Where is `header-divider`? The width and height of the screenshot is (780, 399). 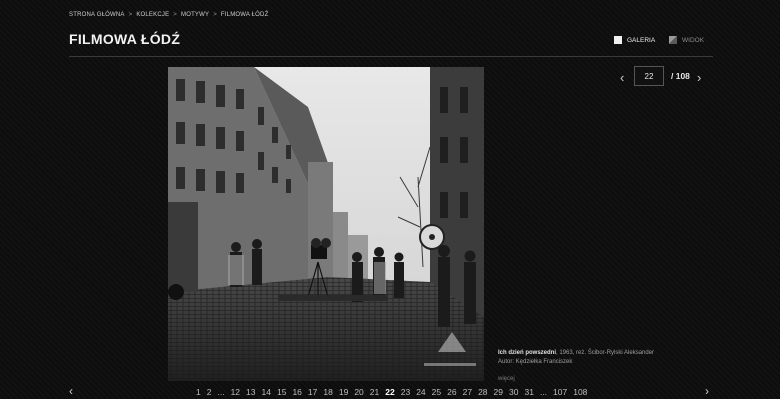
header-divider is located at coordinates (391, 56).